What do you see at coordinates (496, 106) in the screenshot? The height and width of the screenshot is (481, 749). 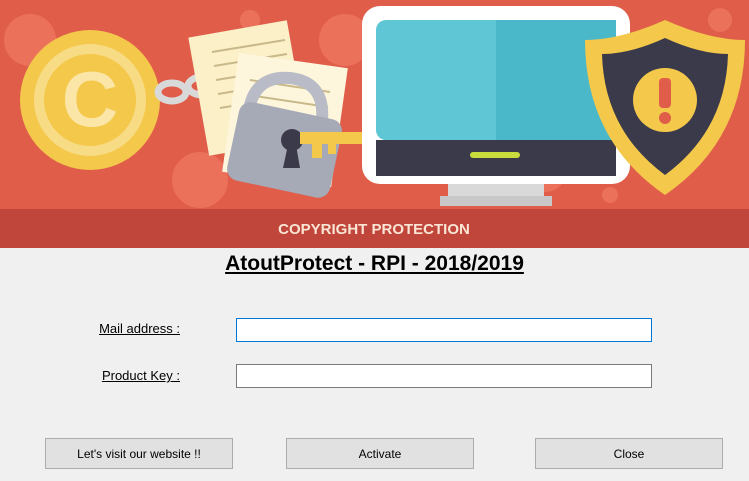 I see `monitor-icon` at bounding box center [496, 106].